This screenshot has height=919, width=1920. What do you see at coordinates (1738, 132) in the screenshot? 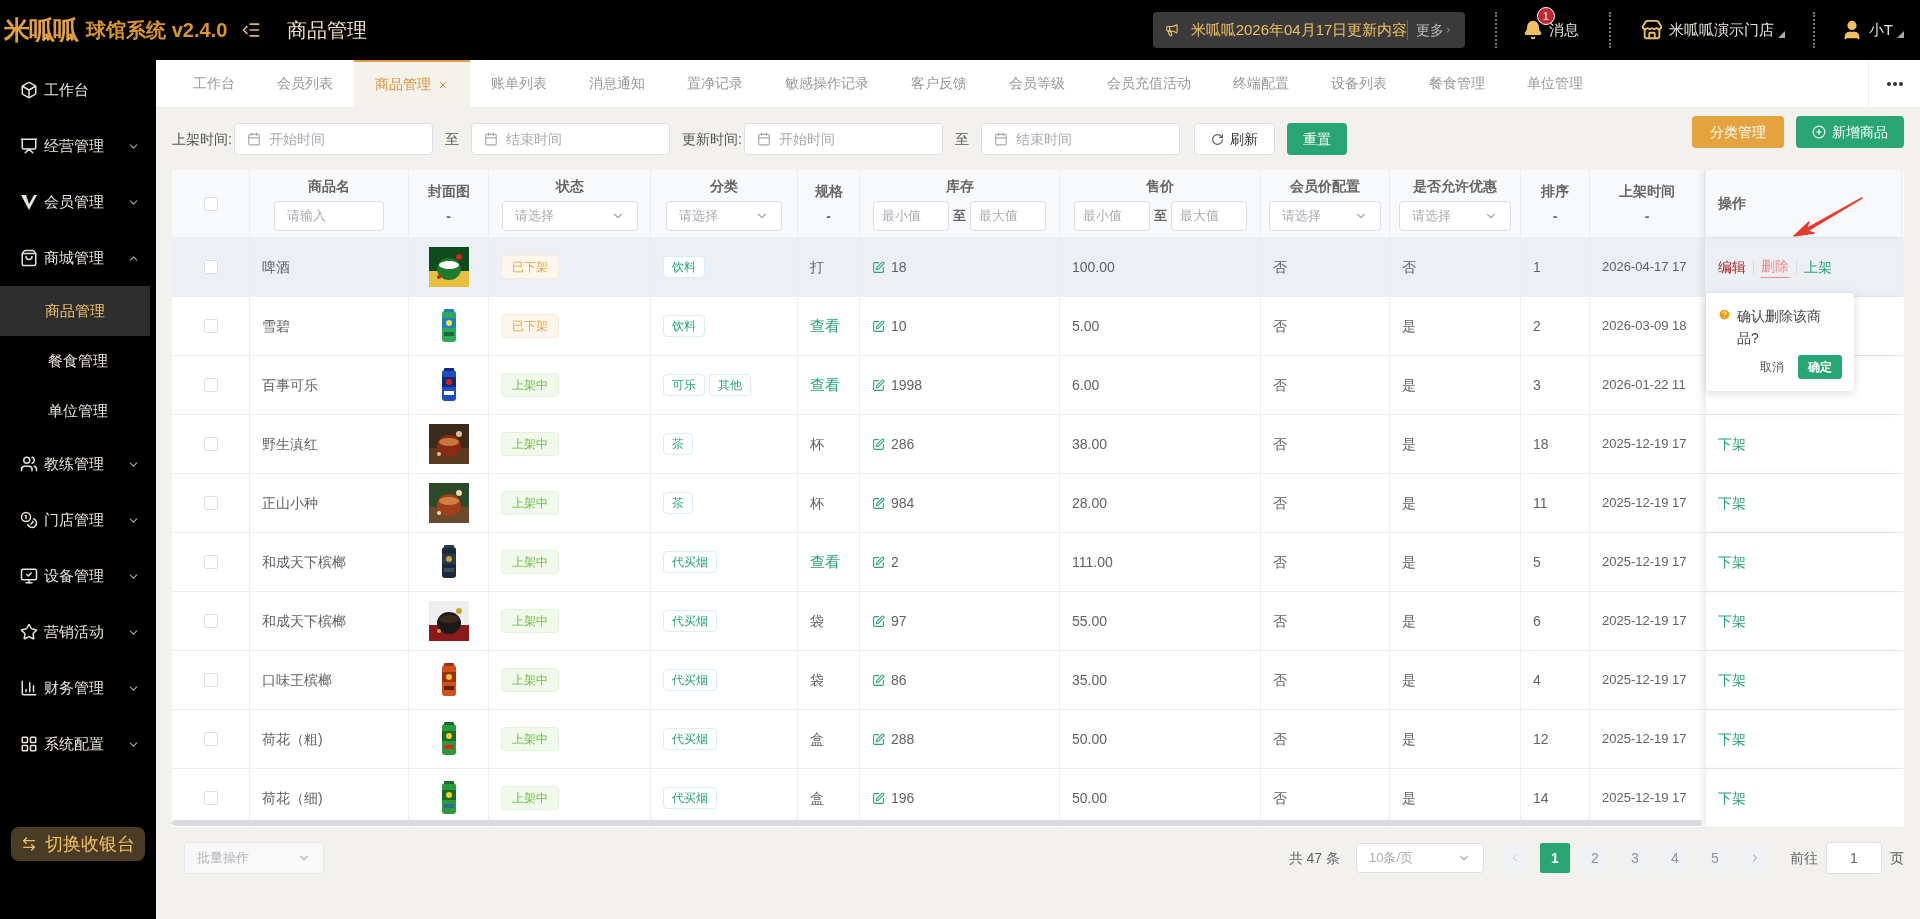
I see `category-manage-button: 分类管理` at bounding box center [1738, 132].